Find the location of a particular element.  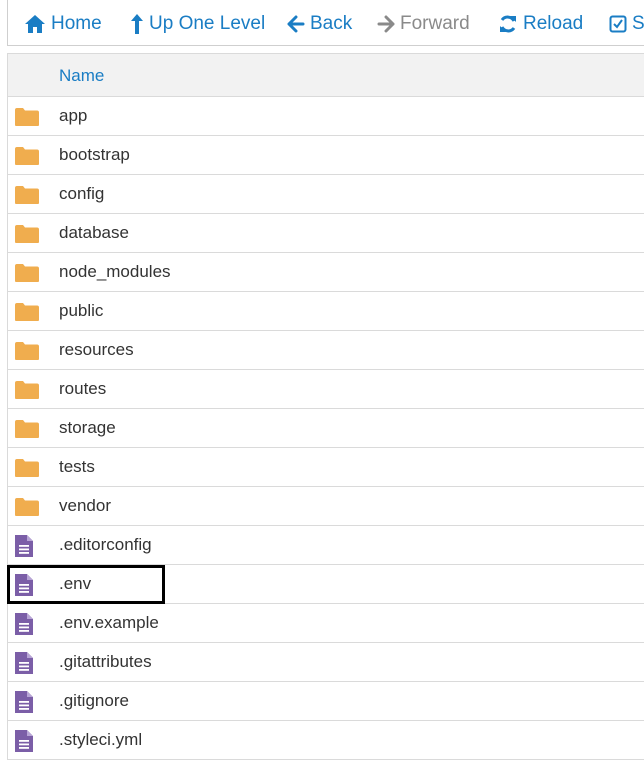

list-item: routes is located at coordinates (326, 389).